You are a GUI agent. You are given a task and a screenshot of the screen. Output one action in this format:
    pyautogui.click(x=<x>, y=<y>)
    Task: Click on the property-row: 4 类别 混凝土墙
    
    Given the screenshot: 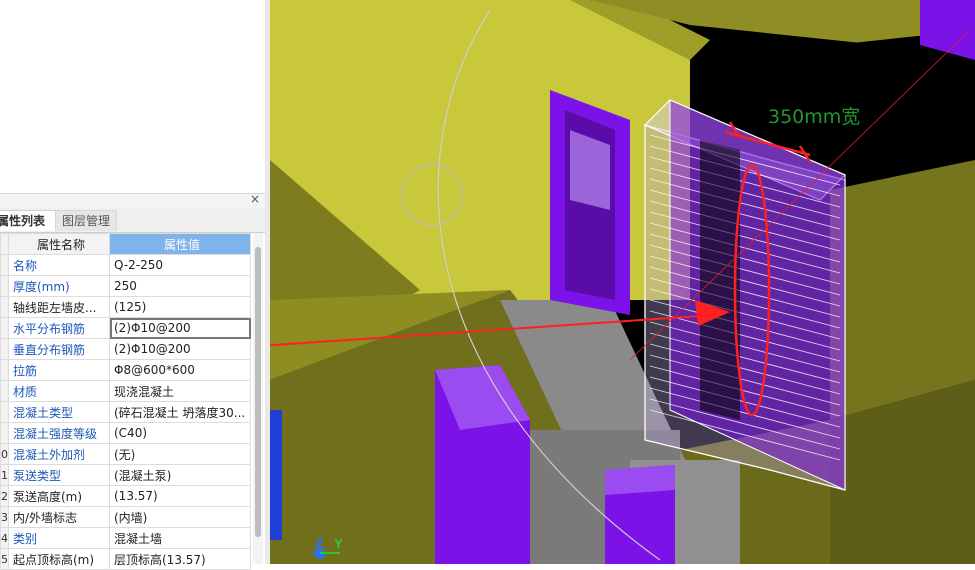 What is the action you would take?
    pyautogui.click(x=125, y=538)
    